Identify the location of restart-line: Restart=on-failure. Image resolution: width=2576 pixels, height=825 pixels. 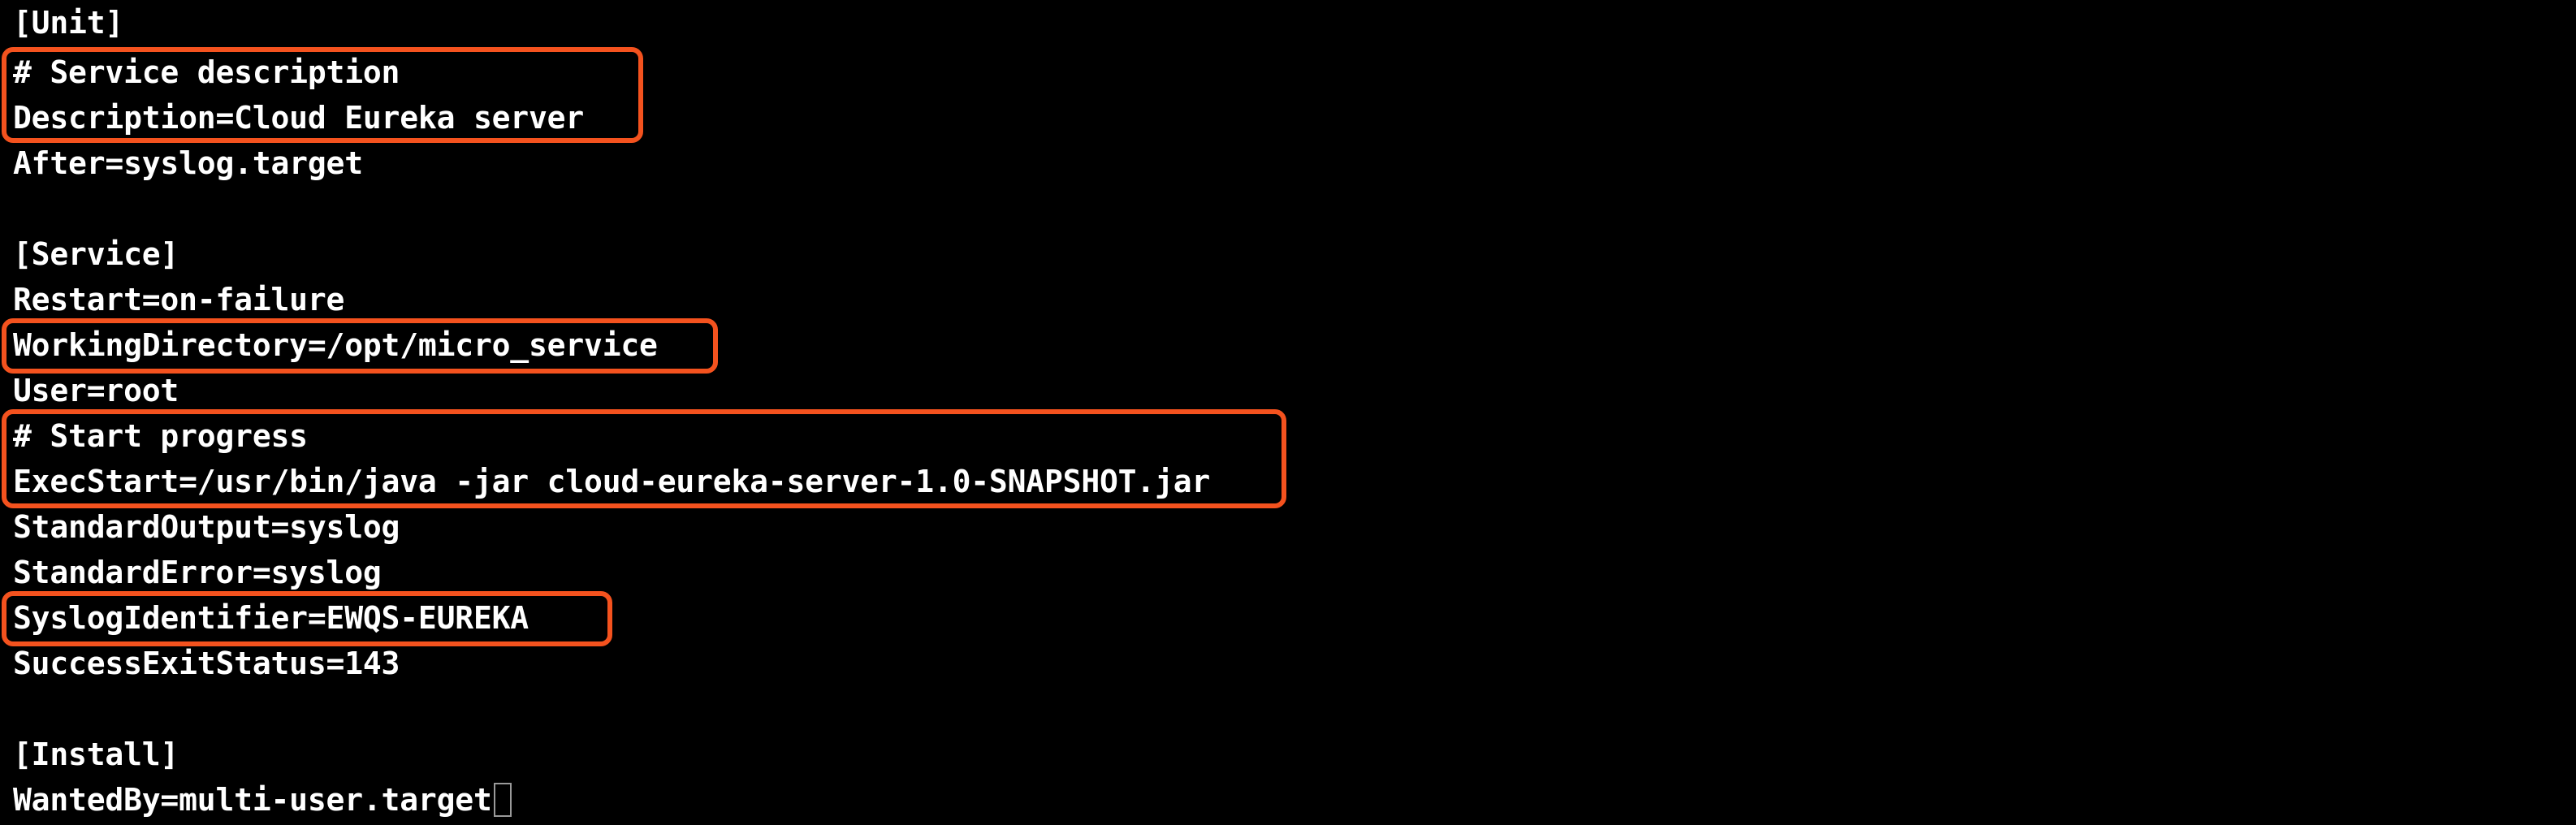
(179, 299).